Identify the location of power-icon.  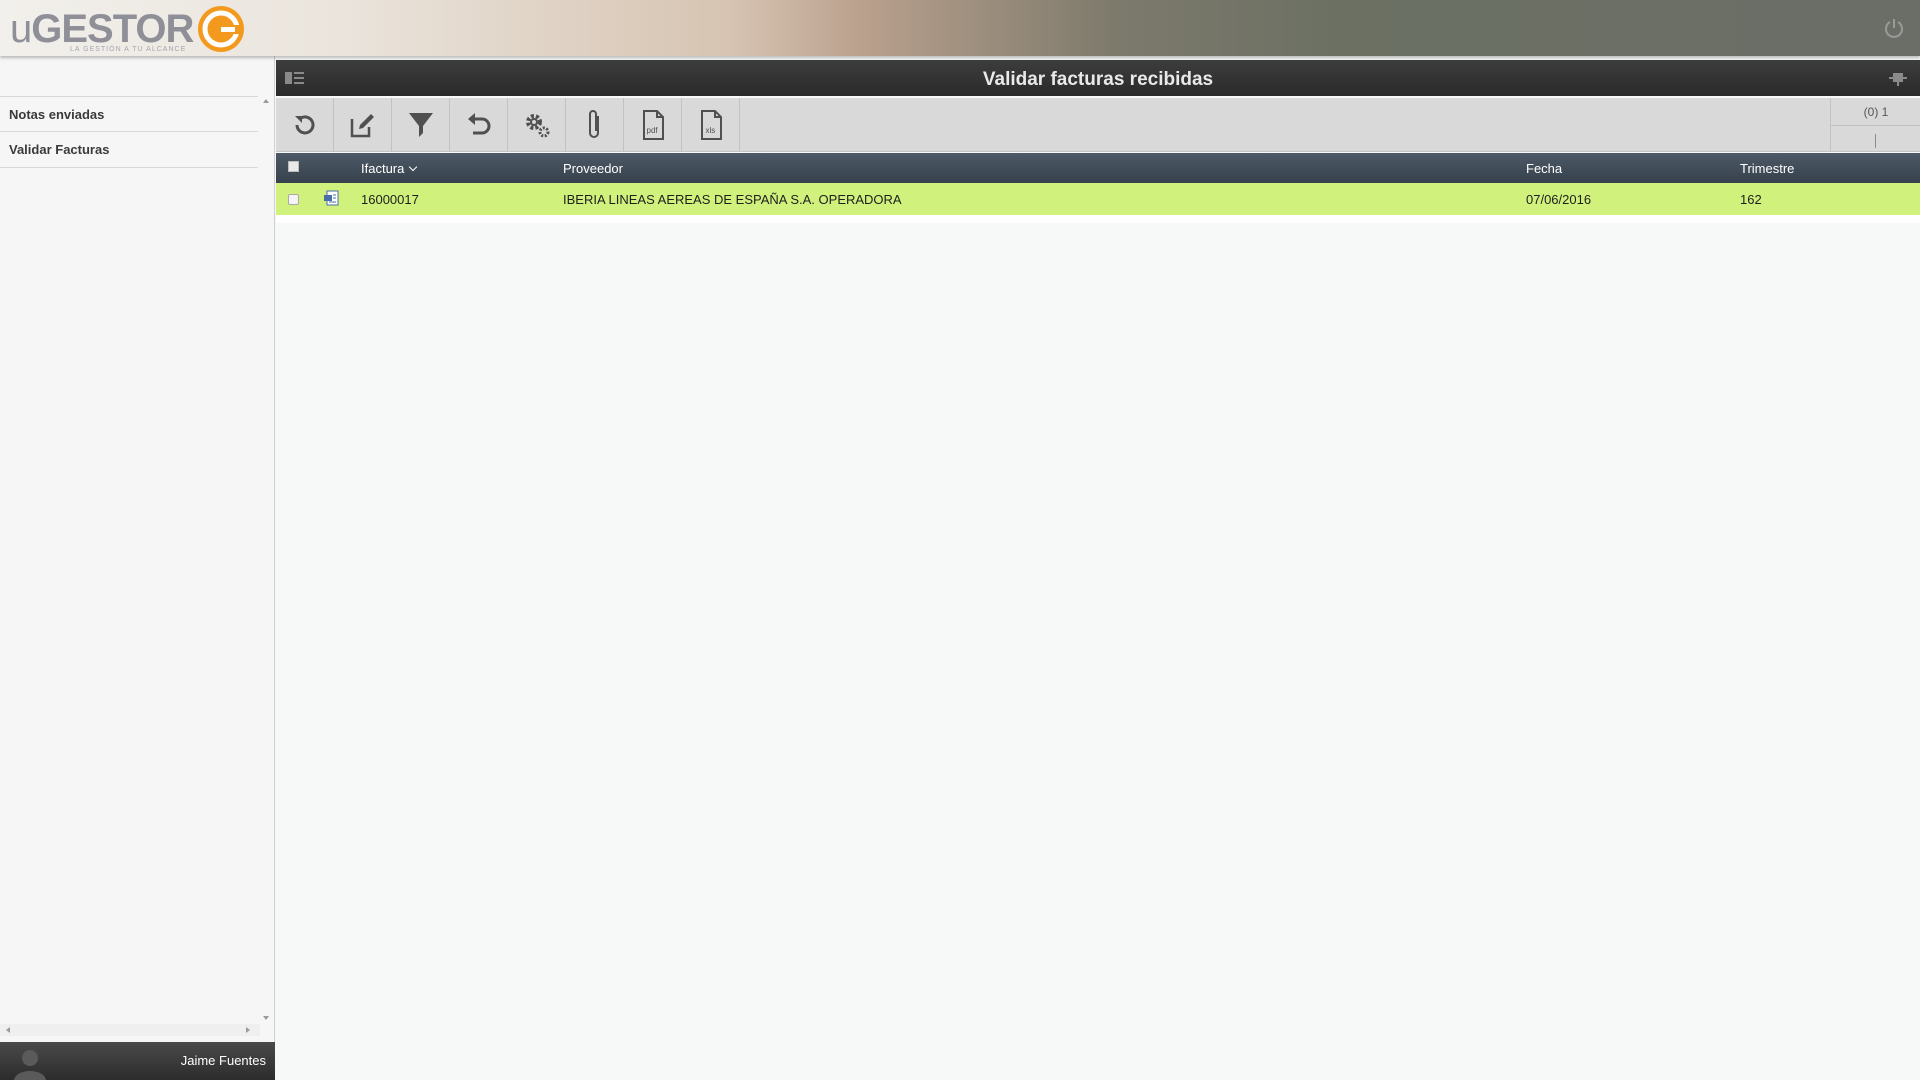
(1894, 28).